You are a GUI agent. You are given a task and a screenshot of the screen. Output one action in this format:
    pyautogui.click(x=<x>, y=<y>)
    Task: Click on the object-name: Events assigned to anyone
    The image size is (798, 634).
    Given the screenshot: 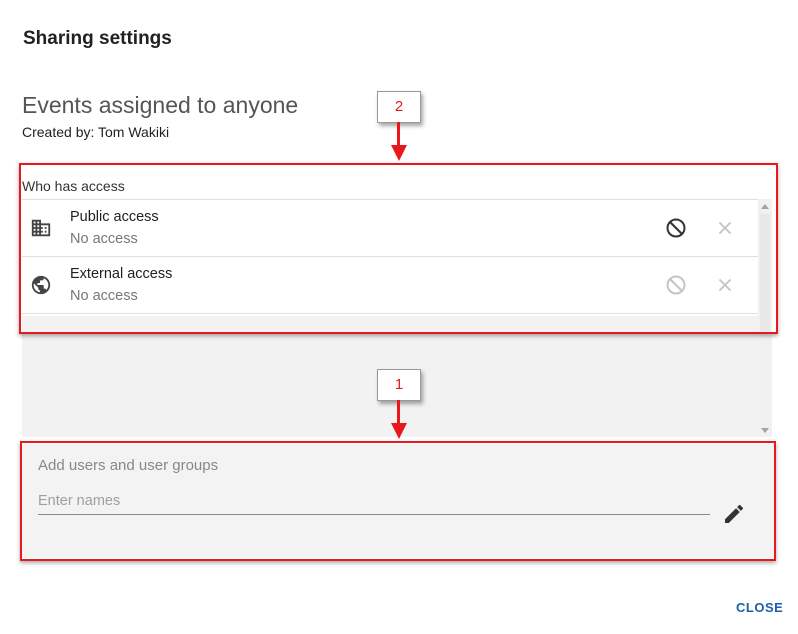 What is the action you would take?
    pyautogui.click(x=160, y=105)
    